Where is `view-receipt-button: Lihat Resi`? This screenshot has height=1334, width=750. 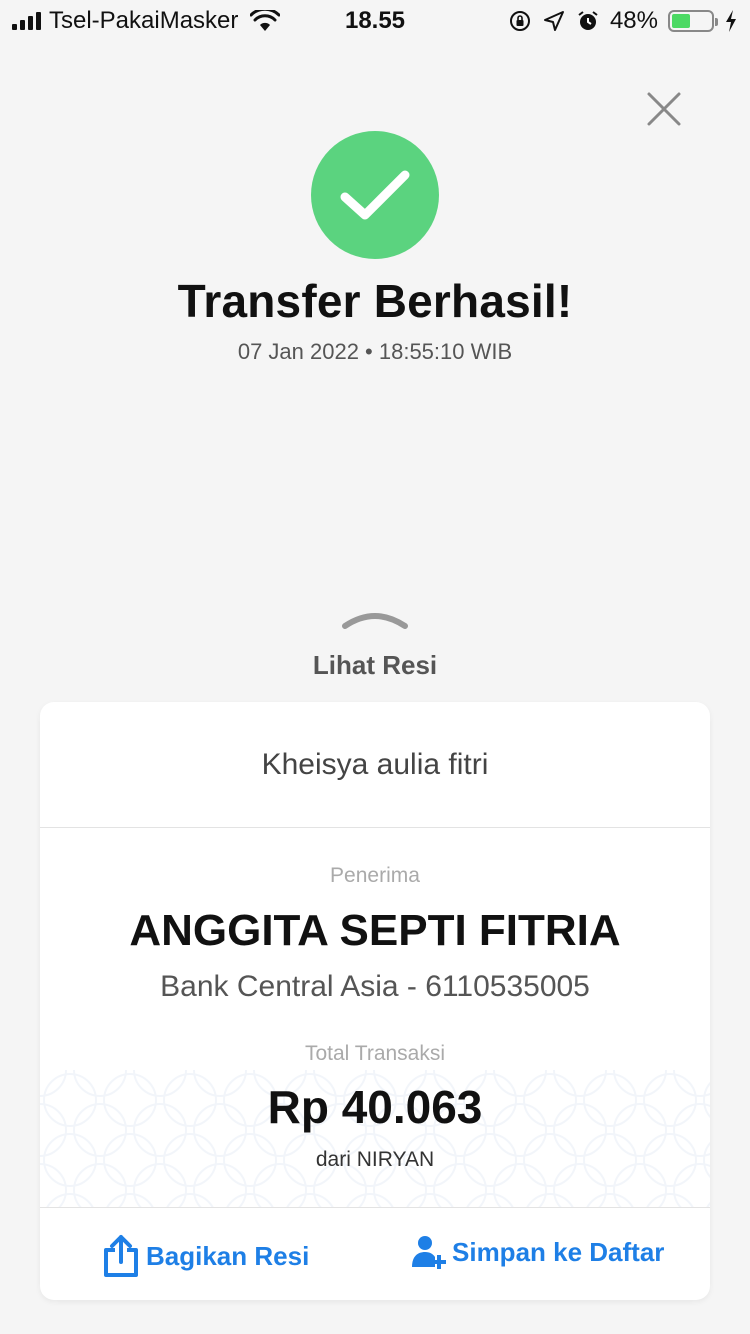
view-receipt-button: Lihat Resi is located at coordinates (375, 665).